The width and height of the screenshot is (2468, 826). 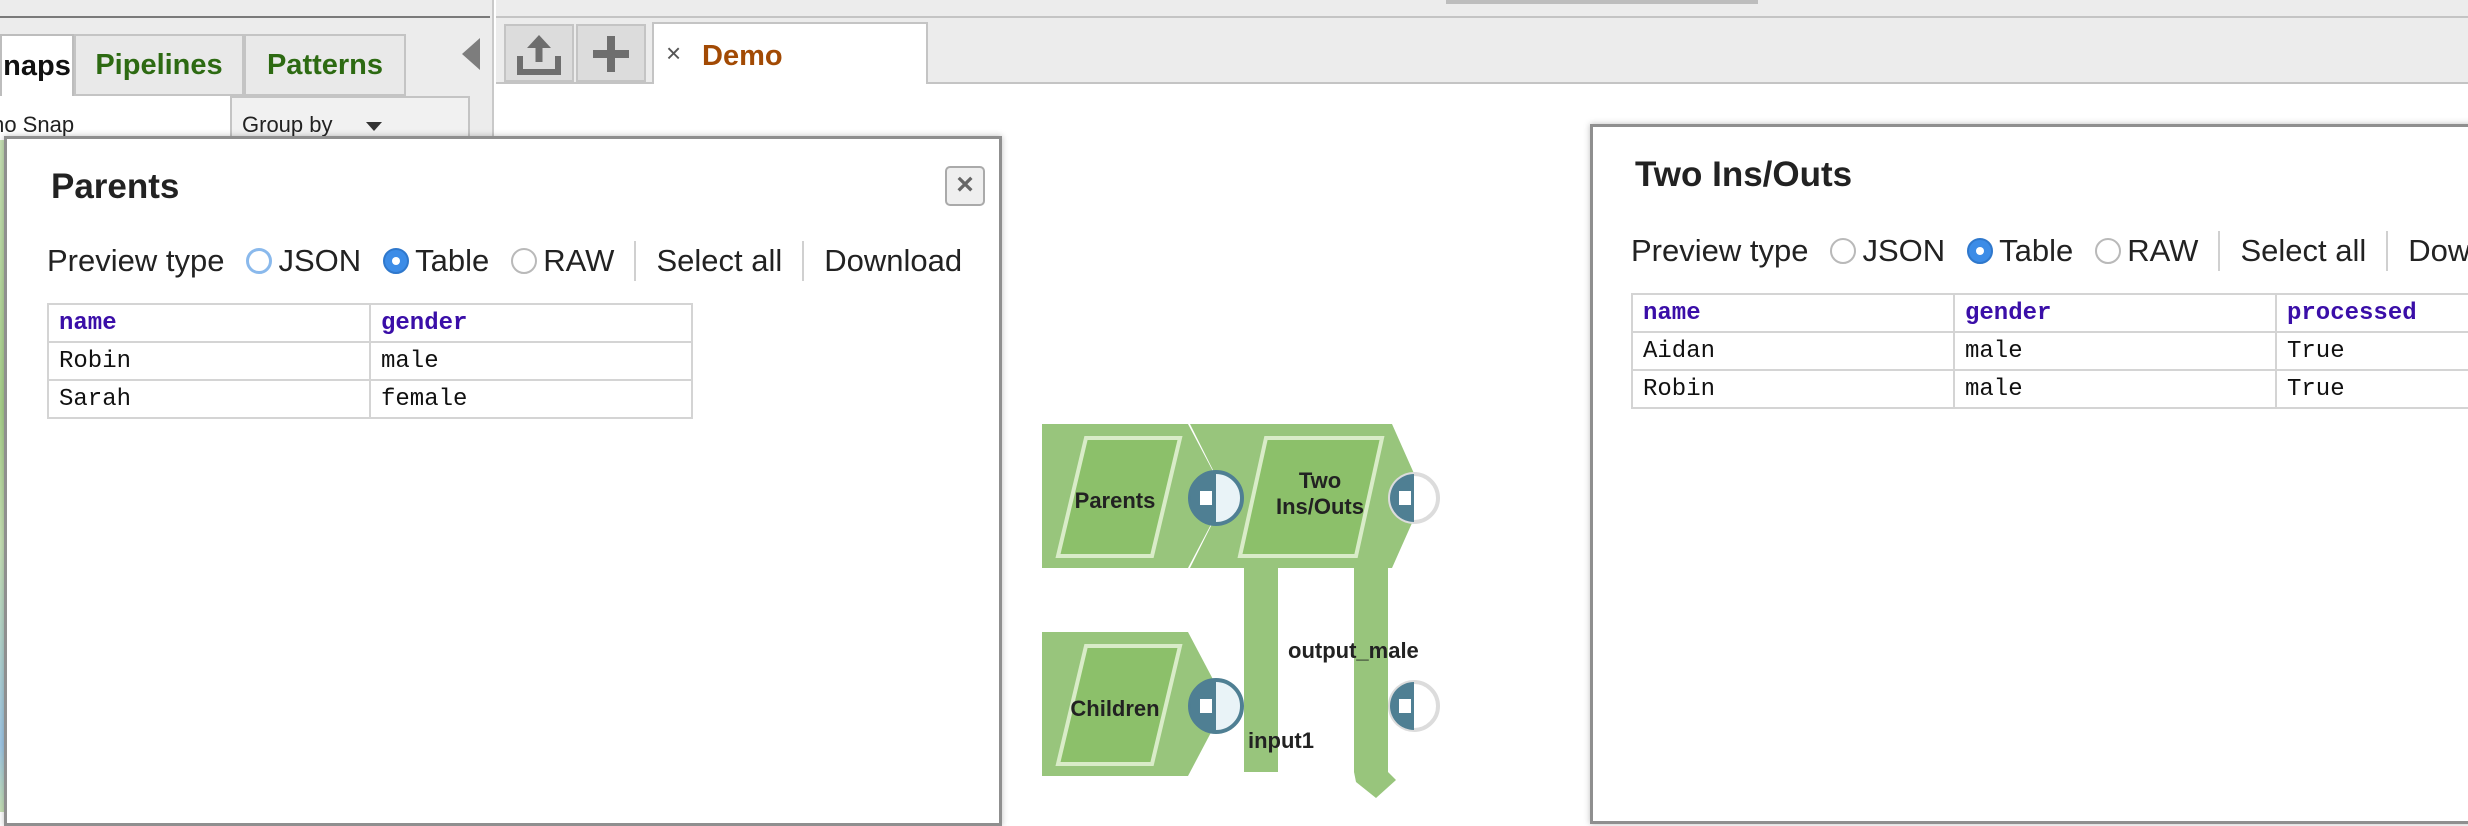 I want to click on pipe-tail, so click(x=1375, y=785).